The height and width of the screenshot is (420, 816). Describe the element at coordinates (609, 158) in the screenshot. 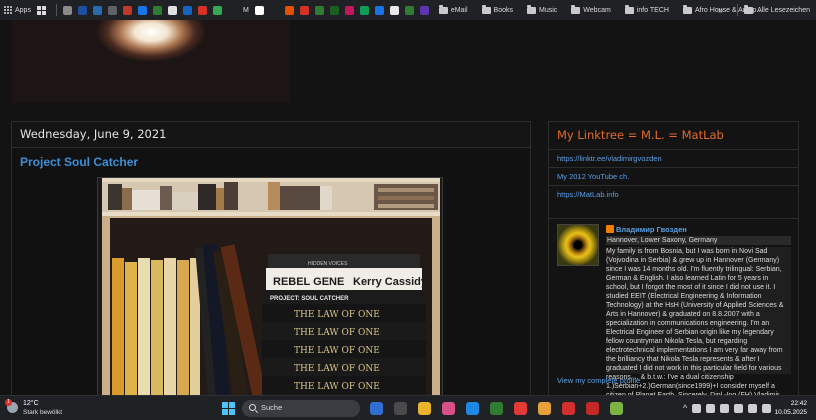

I see `link-linktree-text: https://linktr.ee/vladimirgvozden` at that location.